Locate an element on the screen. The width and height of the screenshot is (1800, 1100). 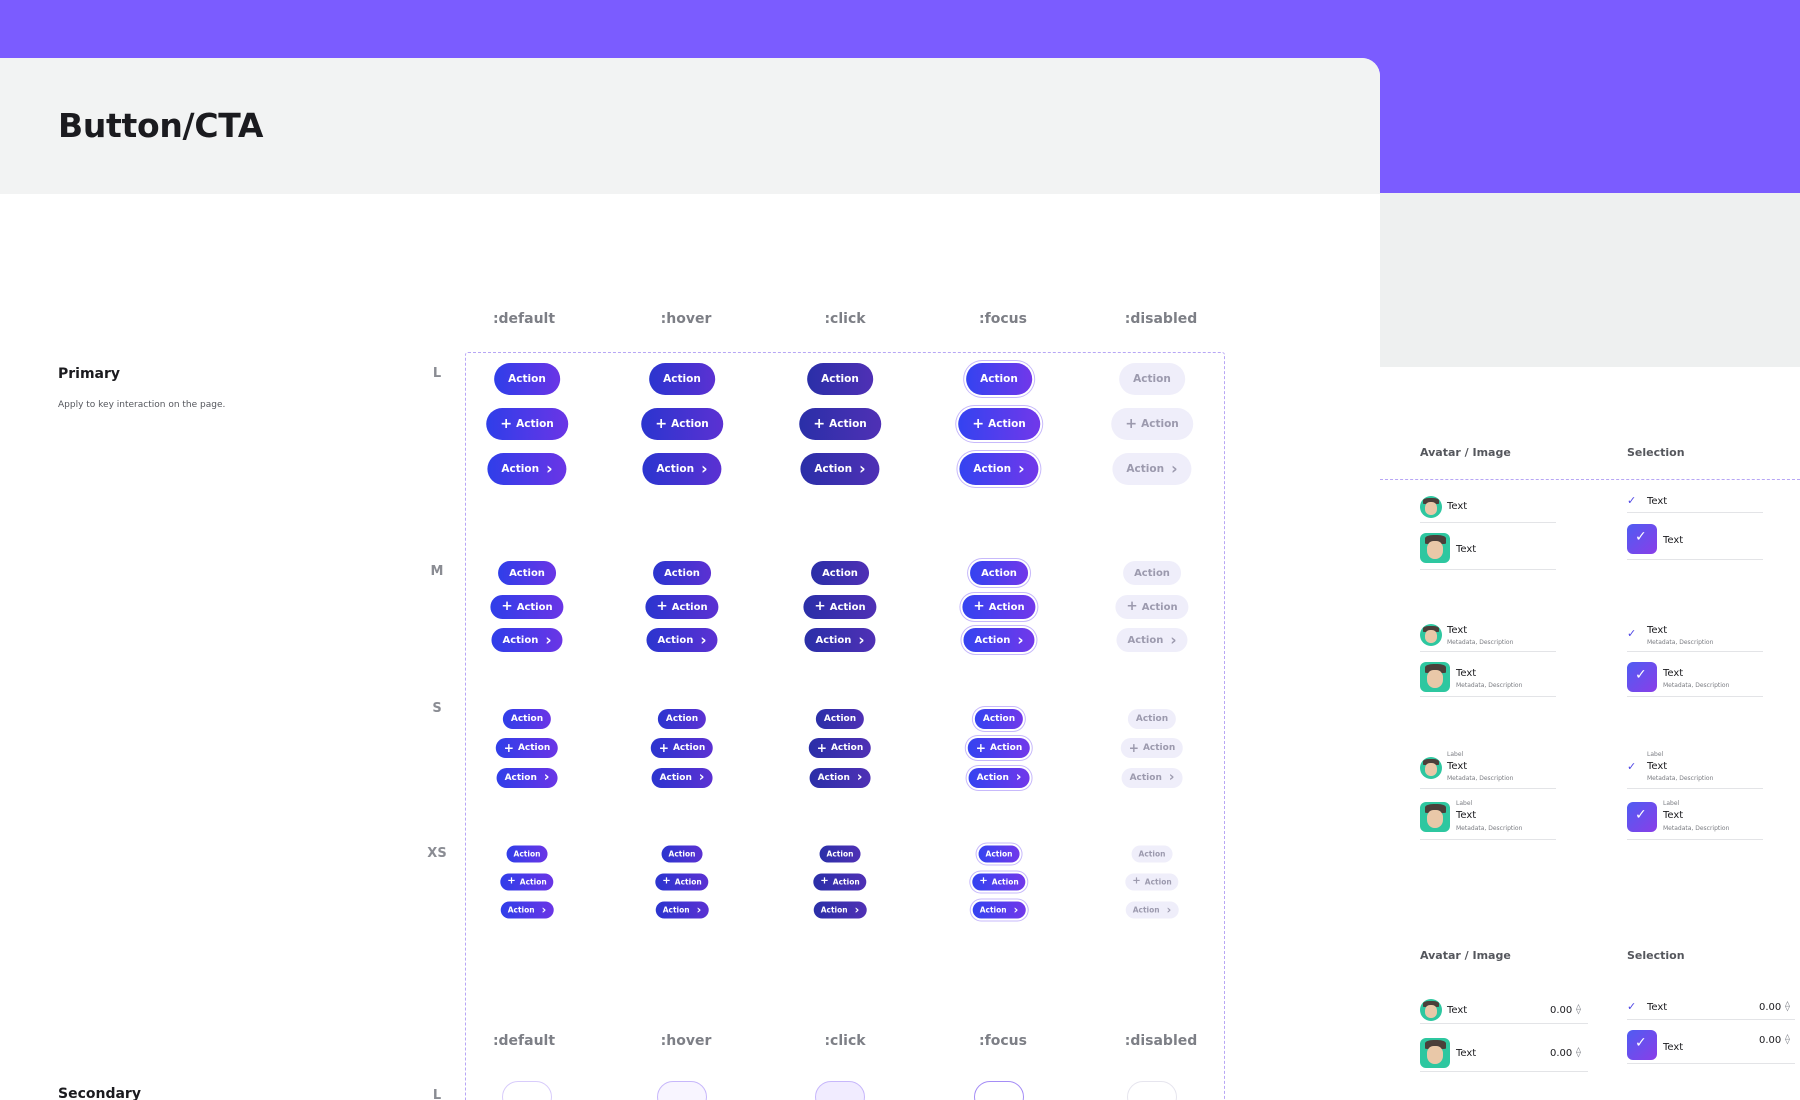
primary-button-l-hover-plus: + Action is located at coordinates (682, 424).